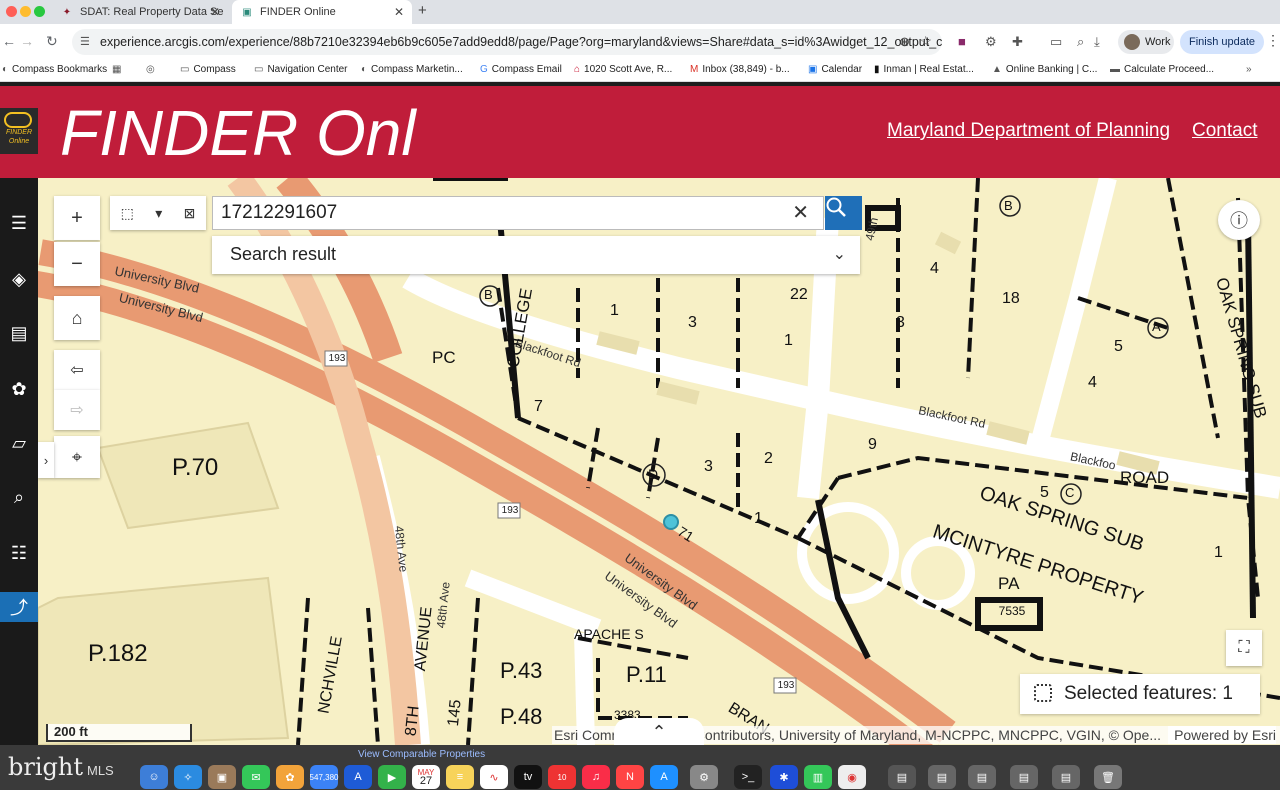 The image size is (1280, 790). I want to click on select-pointer-icon: ⬚, so click(127, 213).